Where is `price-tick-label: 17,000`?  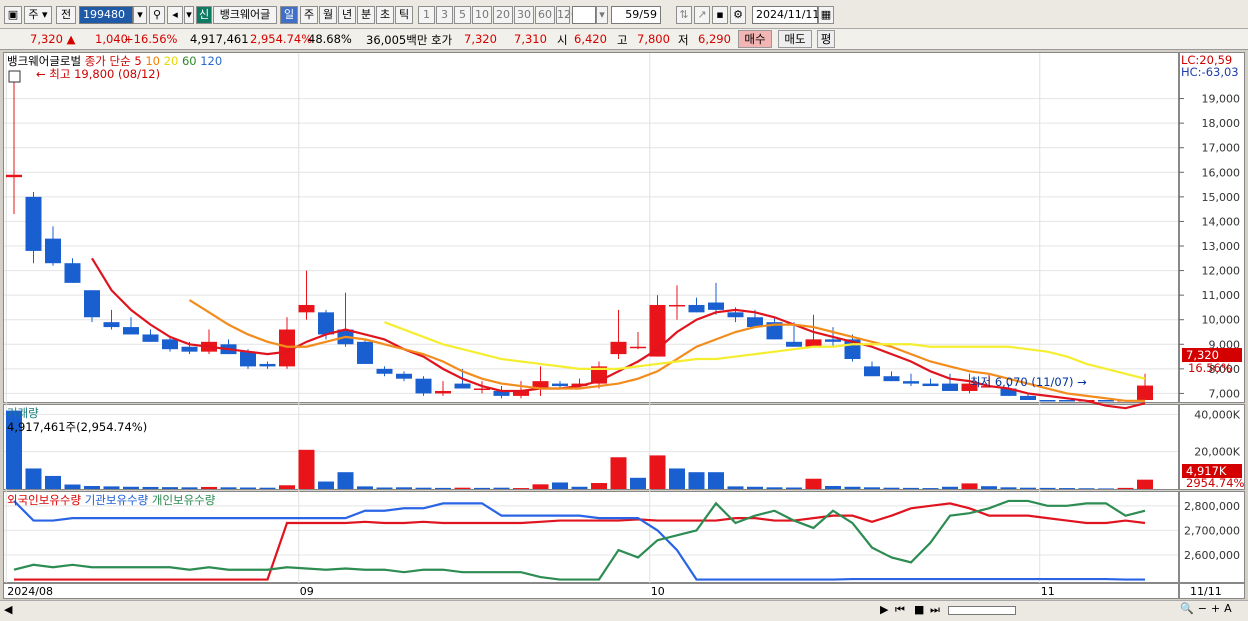
price-tick-label: 17,000 is located at coordinates (1221, 148).